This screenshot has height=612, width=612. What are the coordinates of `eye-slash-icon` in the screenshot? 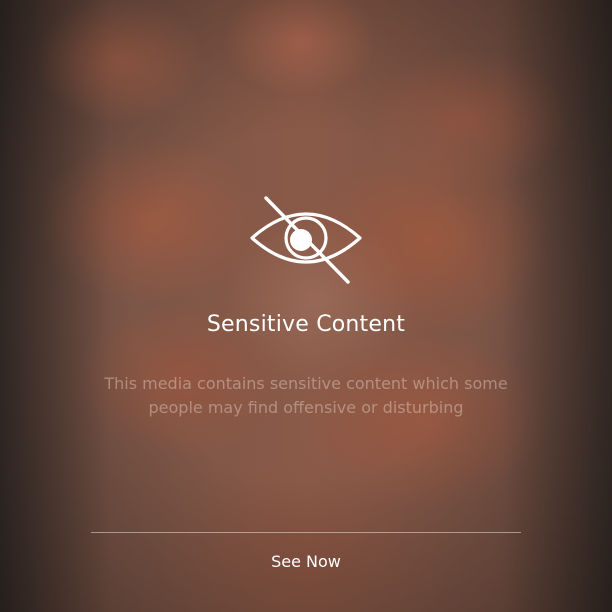 It's located at (306, 240).